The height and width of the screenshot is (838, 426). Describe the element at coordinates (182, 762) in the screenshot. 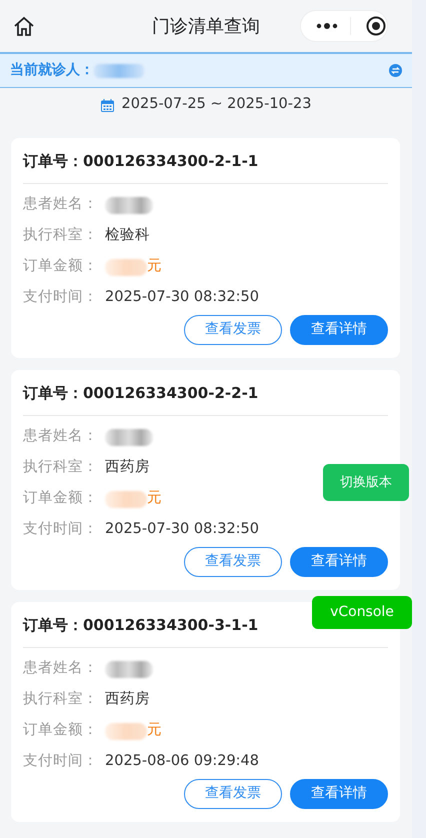

I see `field-value: 2025-08-06 09:29:48` at that location.